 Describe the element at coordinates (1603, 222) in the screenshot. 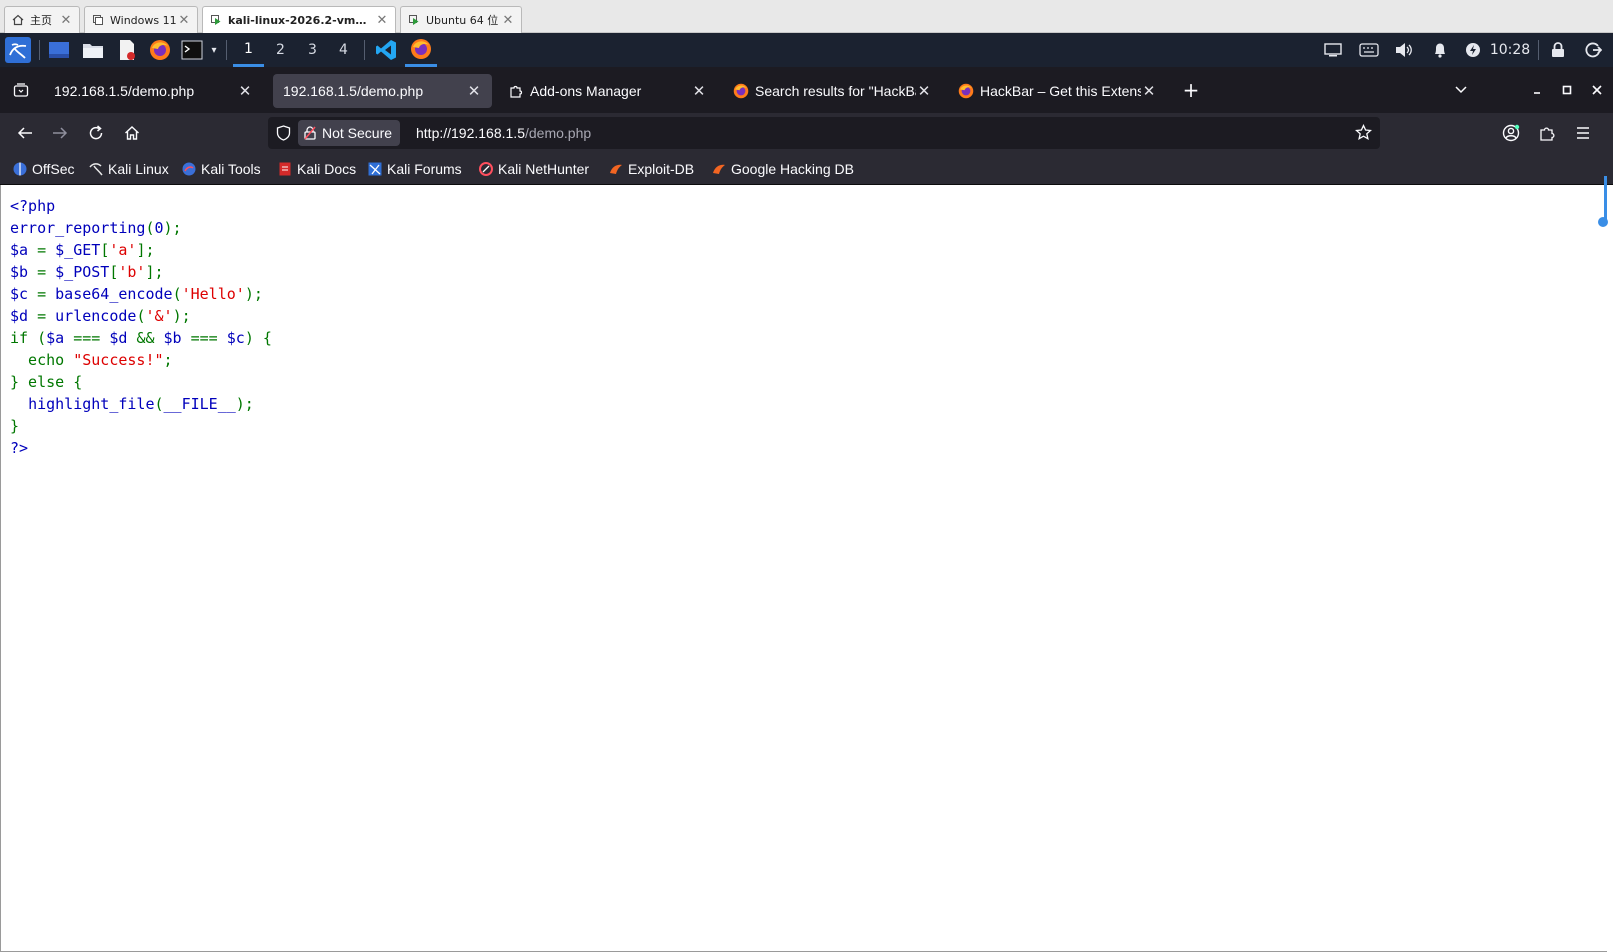

I see `scrollbar-handle` at that location.